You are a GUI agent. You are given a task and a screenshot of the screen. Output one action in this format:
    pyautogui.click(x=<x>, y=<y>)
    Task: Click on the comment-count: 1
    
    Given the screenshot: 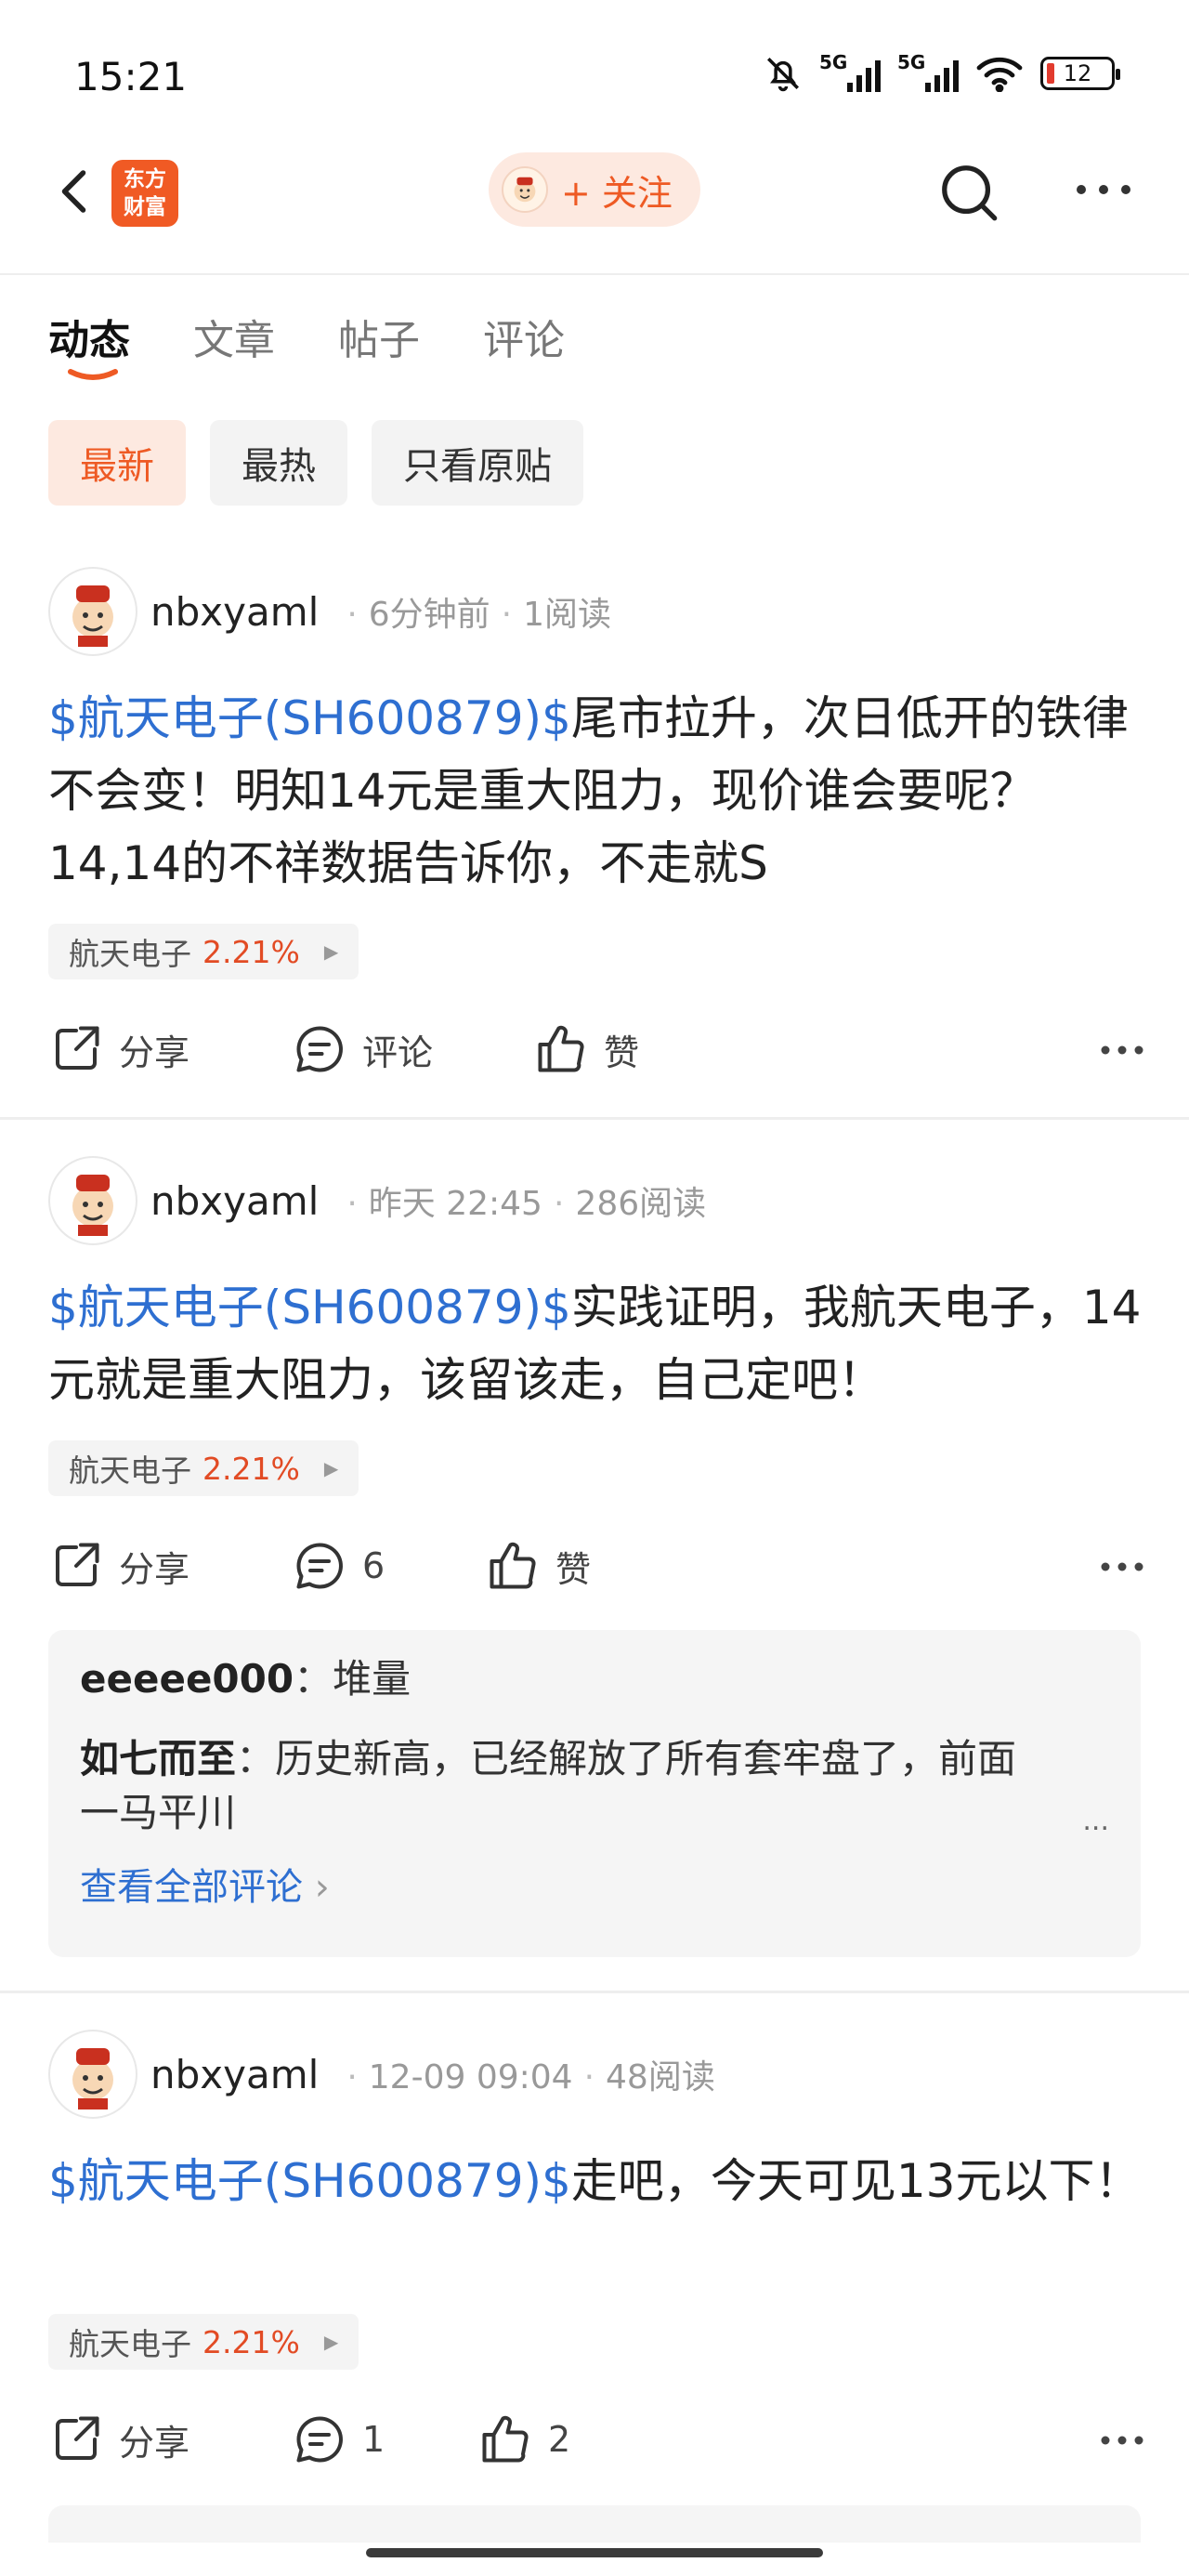 What is the action you would take?
    pyautogui.click(x=374, y=2439)
    